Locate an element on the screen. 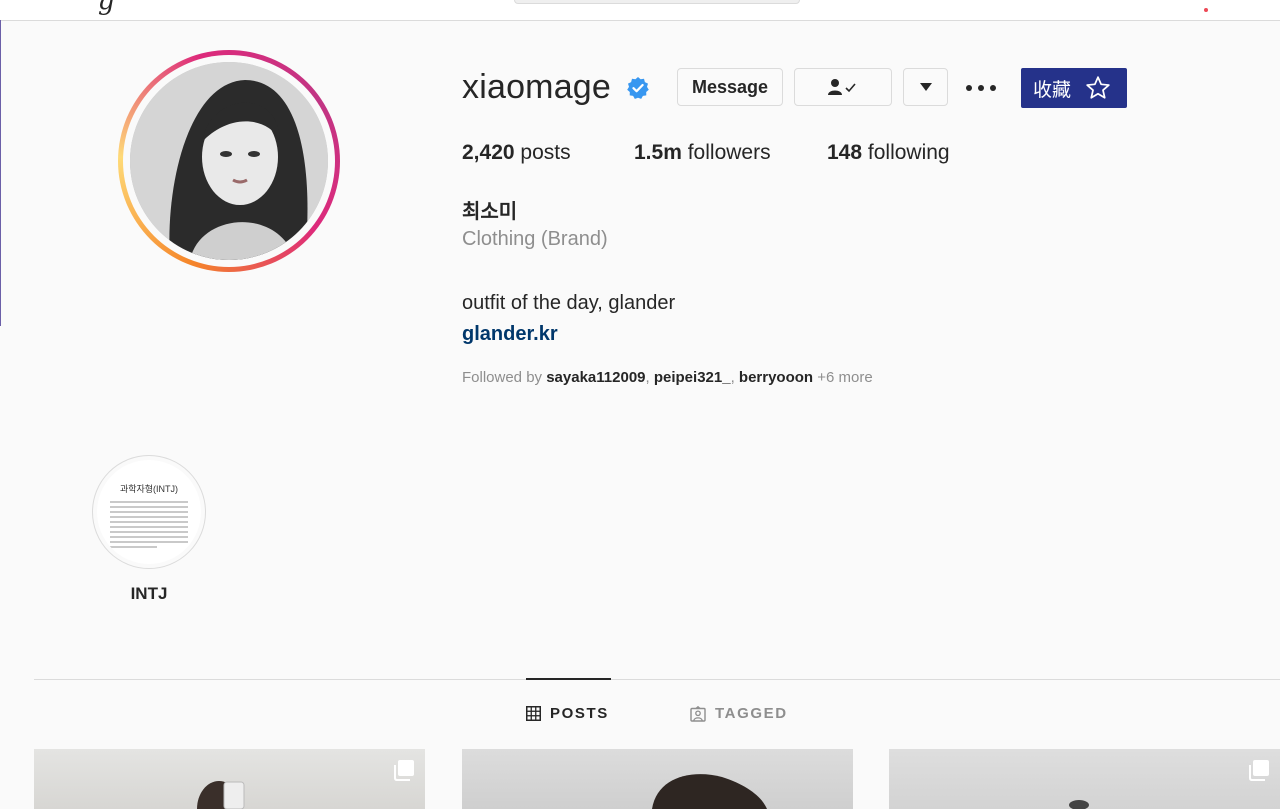 Image resolution: width=1280 pixels, height=809 pixels. profile-full-name: 최소미 is located at coordinates (490, 212).